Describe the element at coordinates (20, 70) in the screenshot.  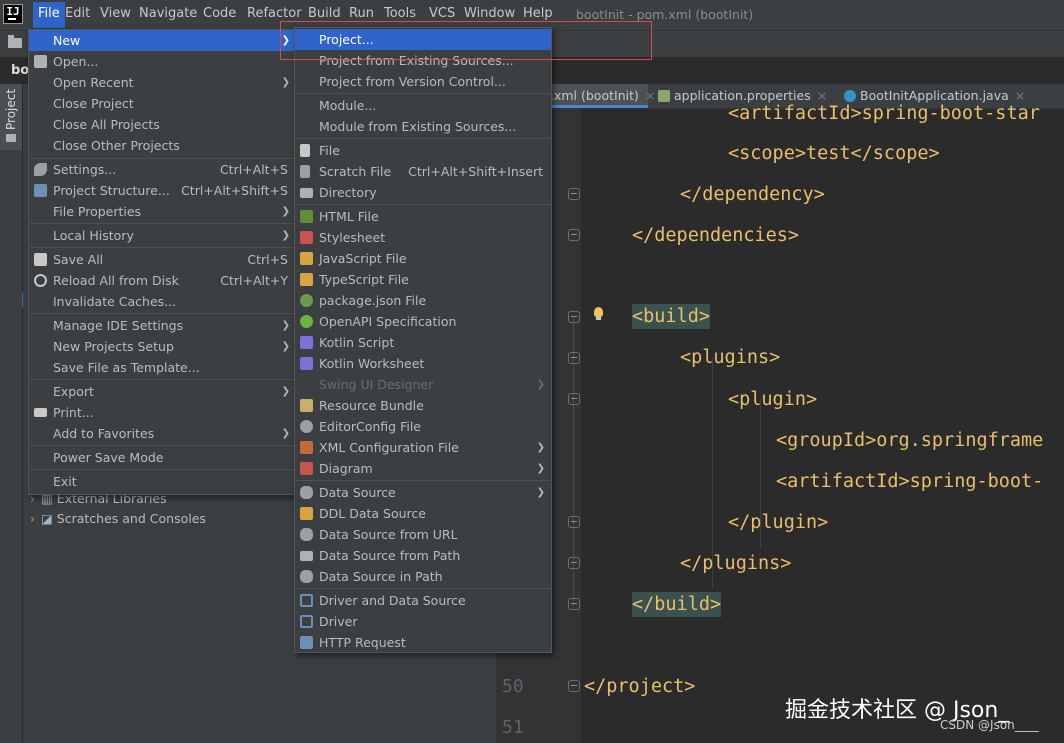
I see `project-name: bo` at that location.